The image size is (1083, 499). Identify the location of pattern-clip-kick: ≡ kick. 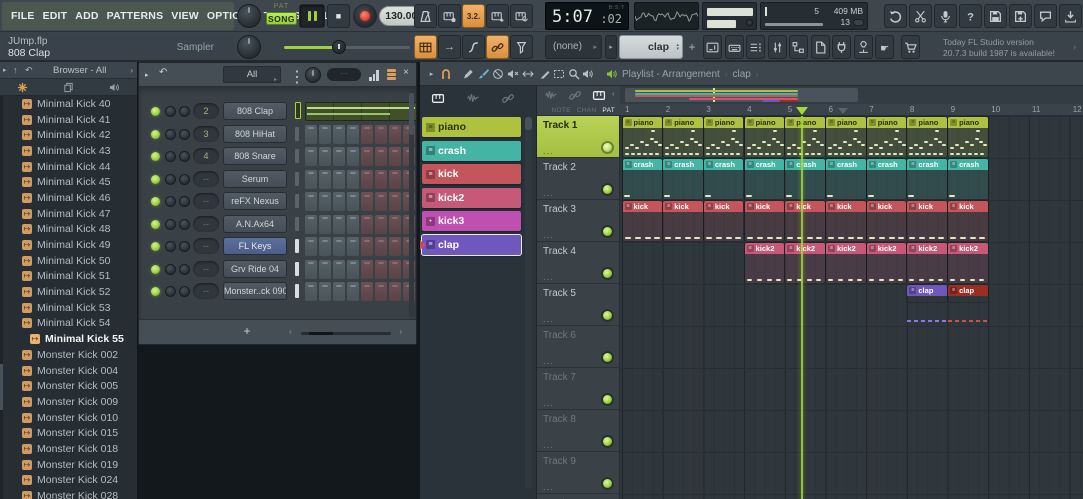
(471, 174).